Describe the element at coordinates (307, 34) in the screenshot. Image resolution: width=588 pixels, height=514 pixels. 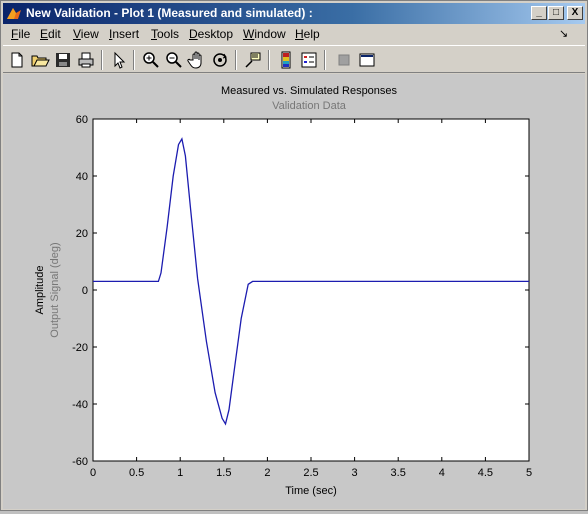
I see `menu-help: Help` at that location.